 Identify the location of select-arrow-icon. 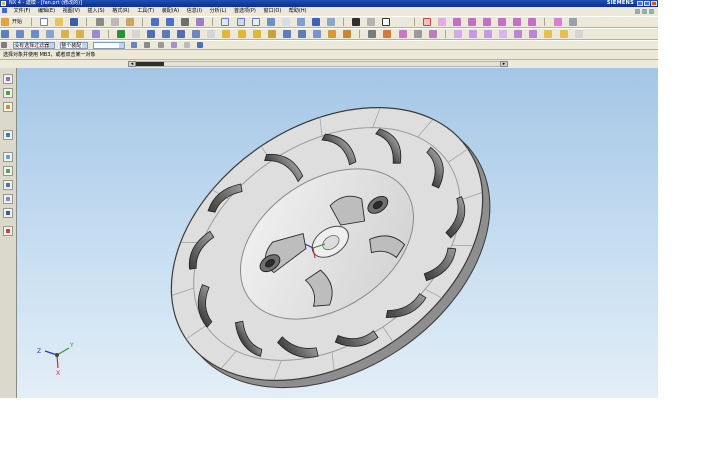
(185, 22).